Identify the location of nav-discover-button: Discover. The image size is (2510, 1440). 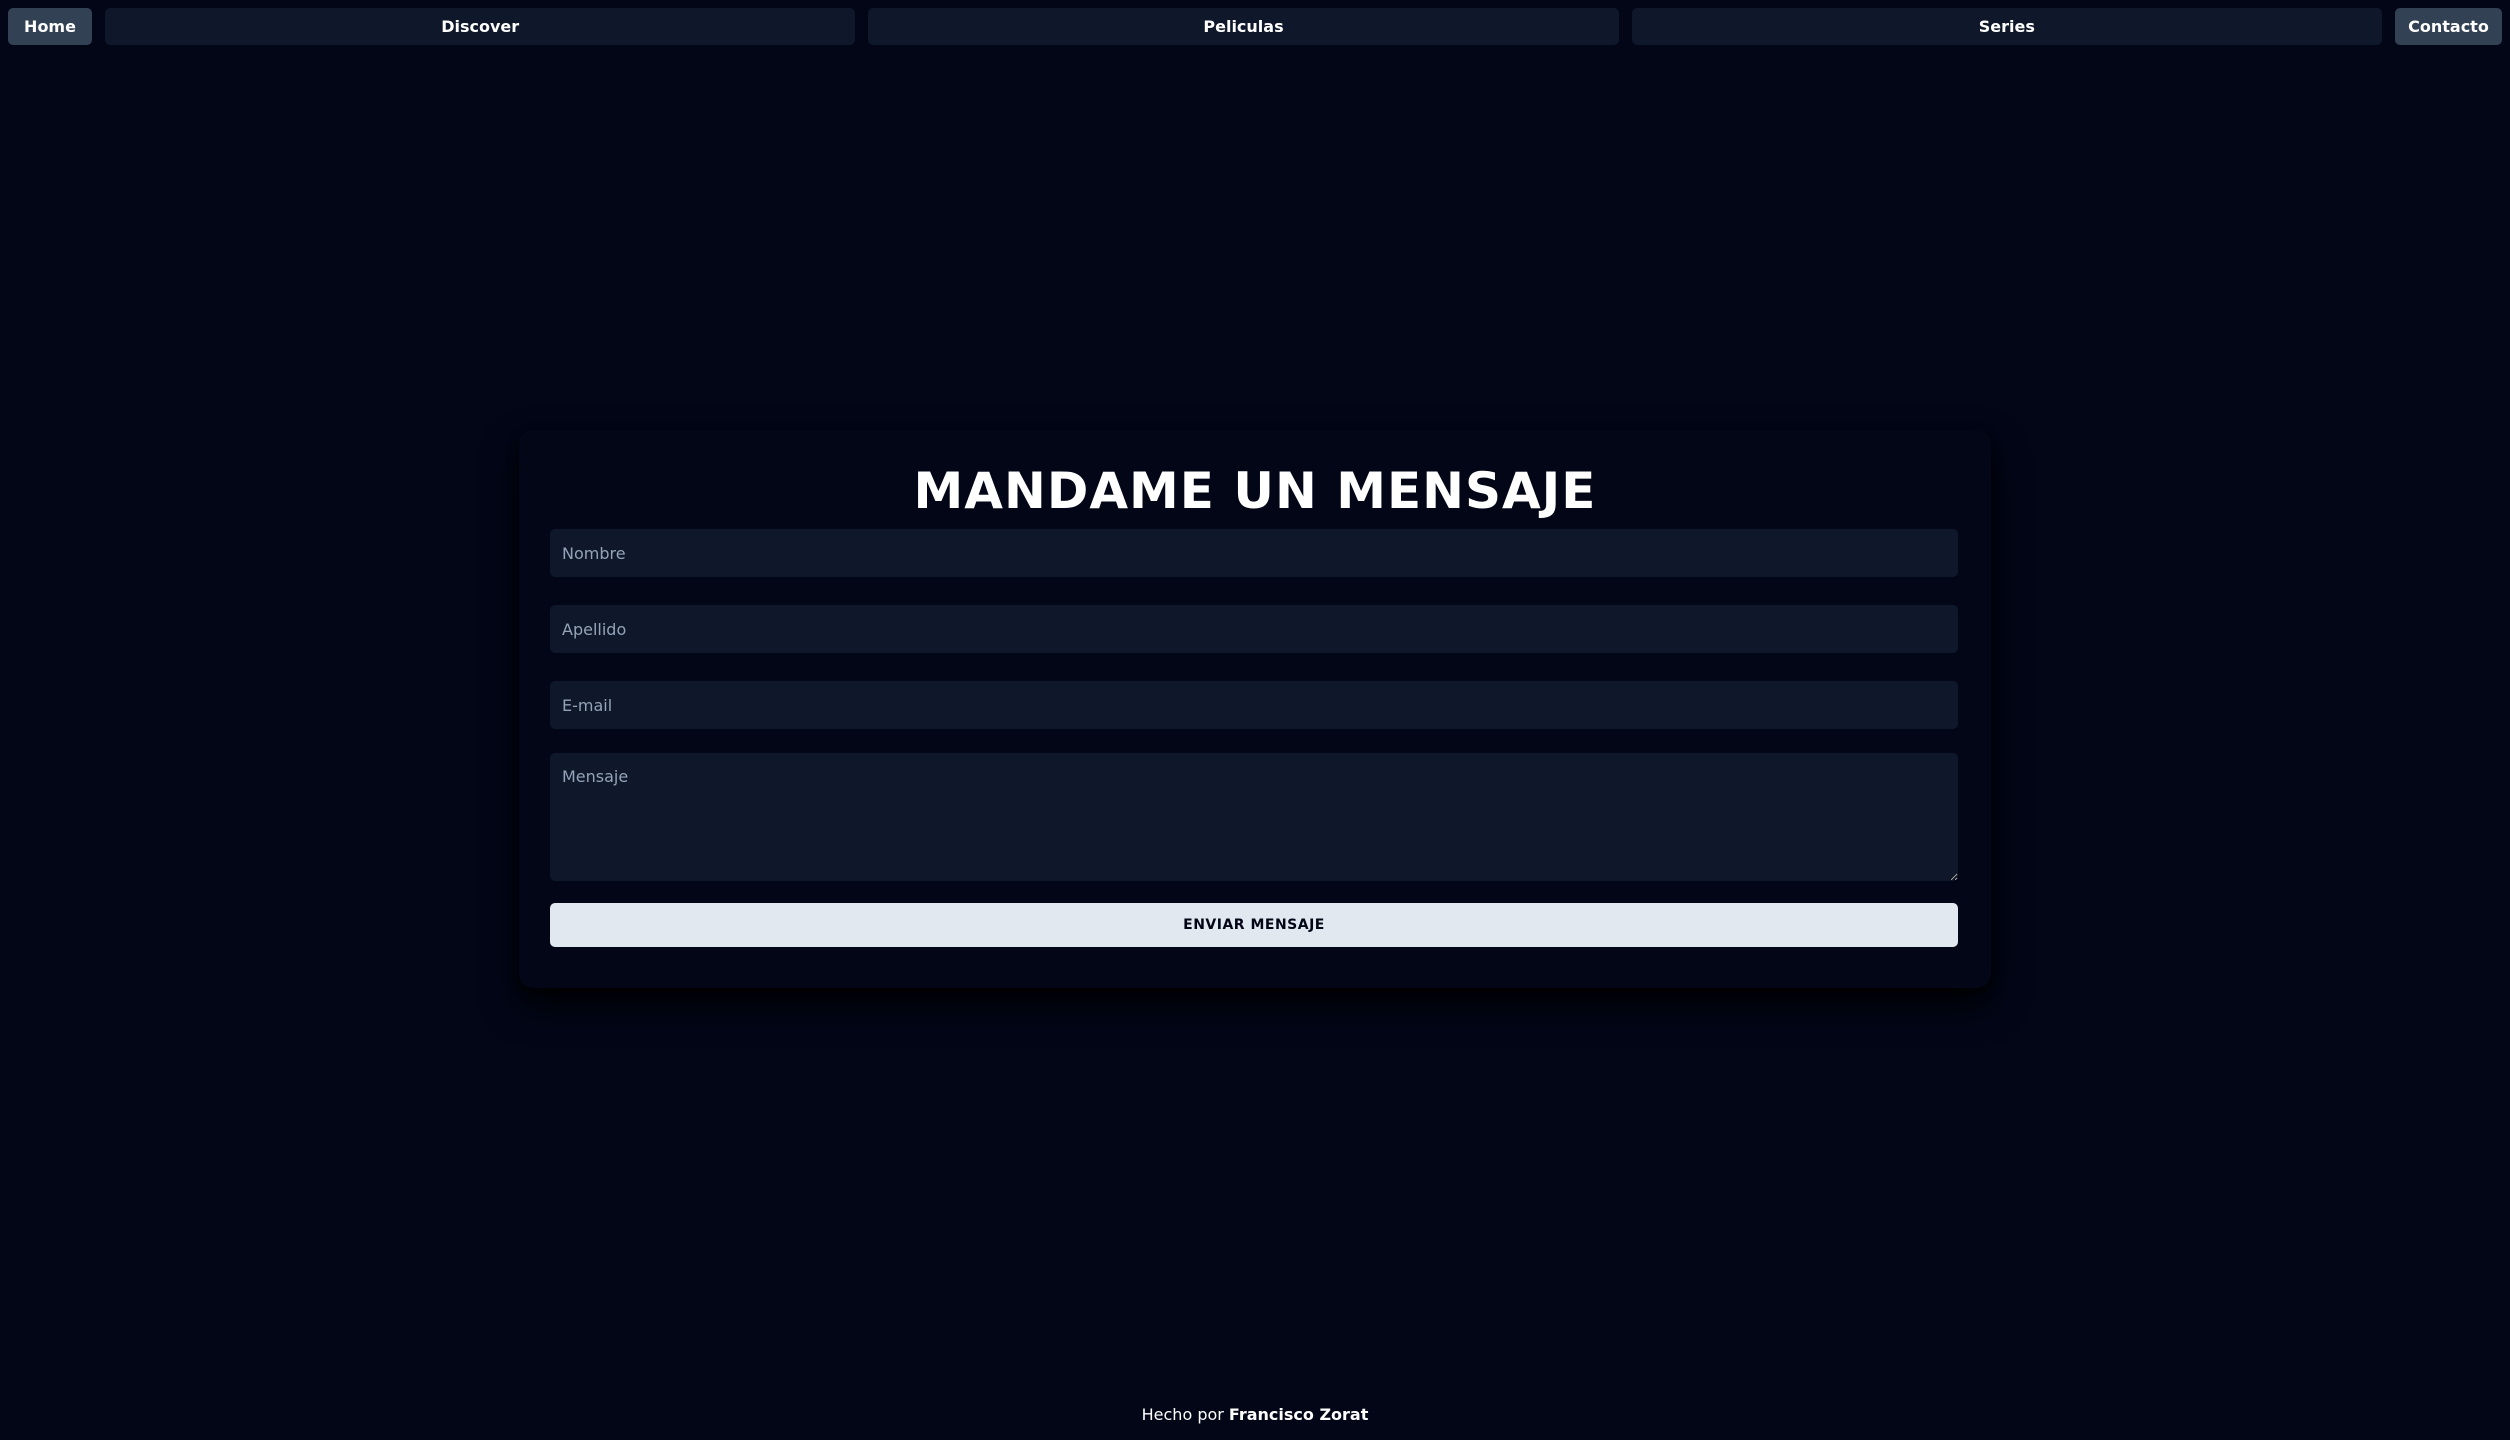
(480, 26).